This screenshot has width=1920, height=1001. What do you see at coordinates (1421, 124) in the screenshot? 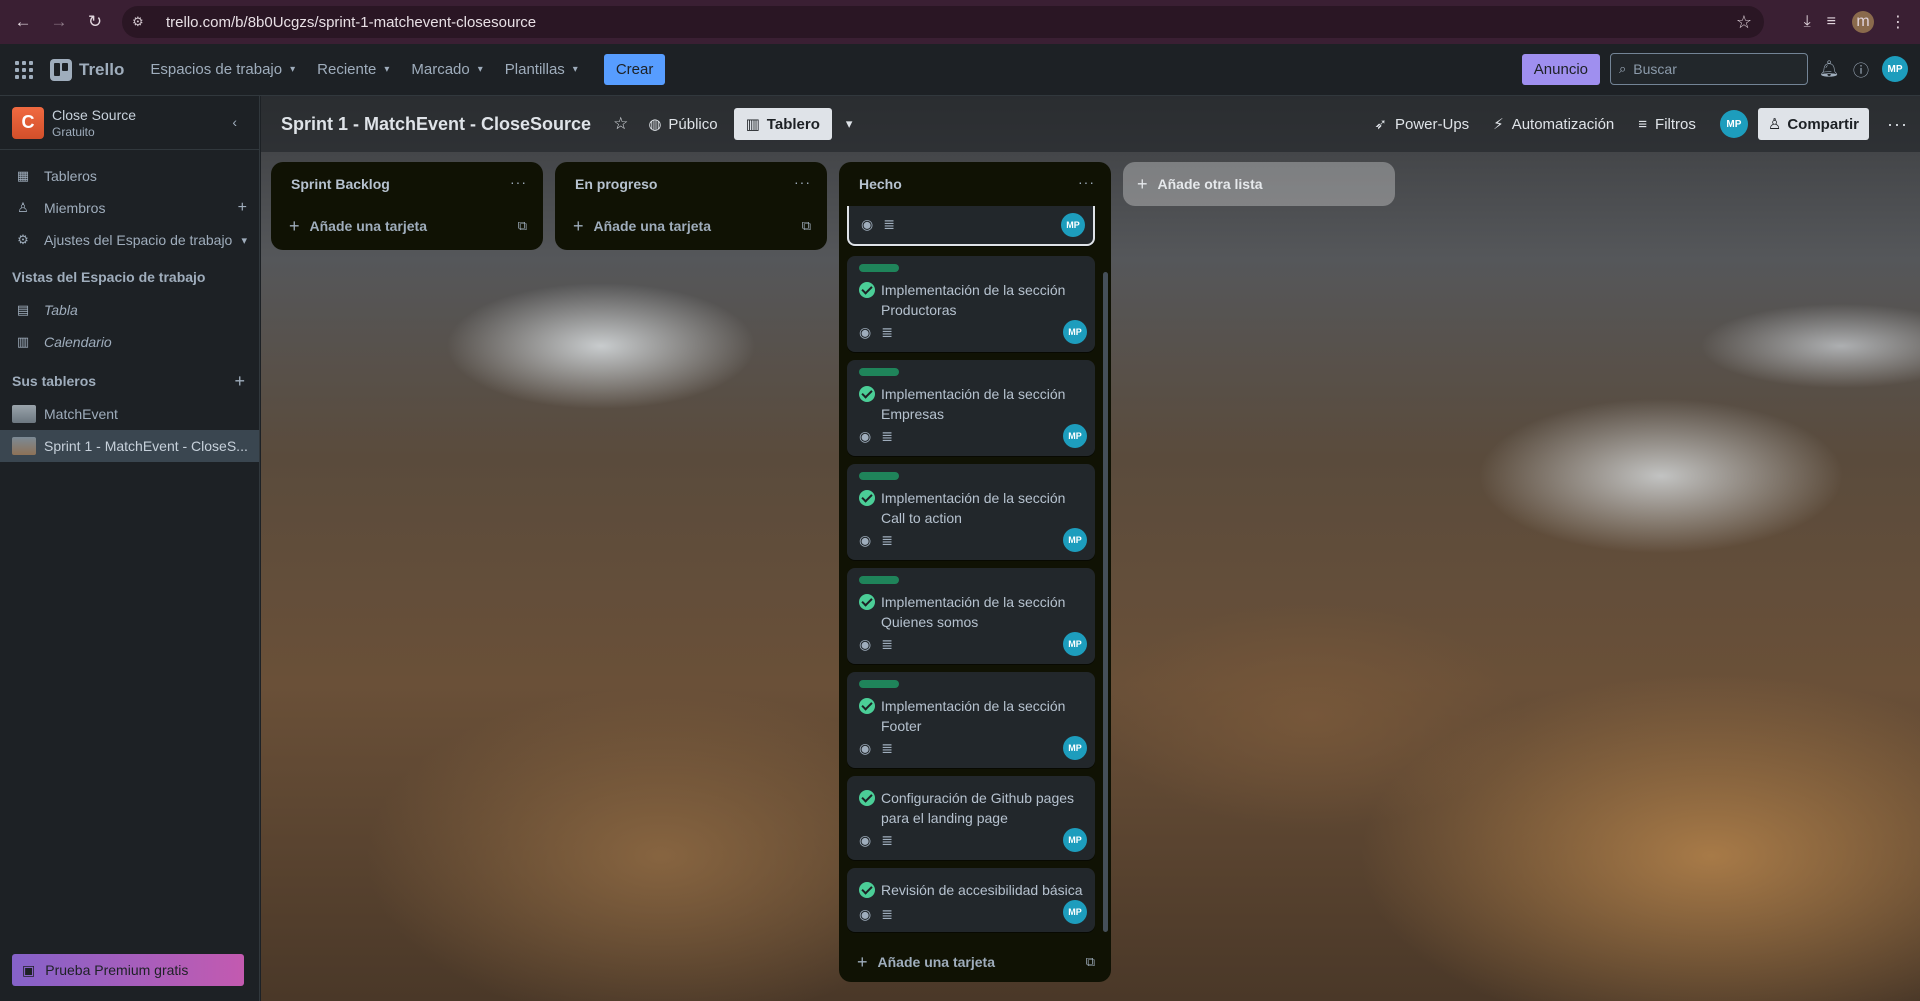
I see `power-ups-button: ➶ Power-Ups` at bounding box center [1421, 124].